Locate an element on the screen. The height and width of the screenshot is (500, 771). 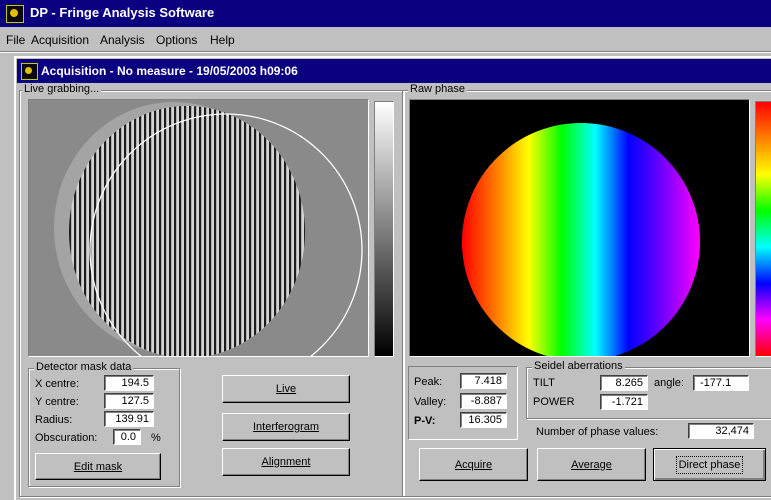
tilt-field: 8.265 is located at coordinates (624, 383).